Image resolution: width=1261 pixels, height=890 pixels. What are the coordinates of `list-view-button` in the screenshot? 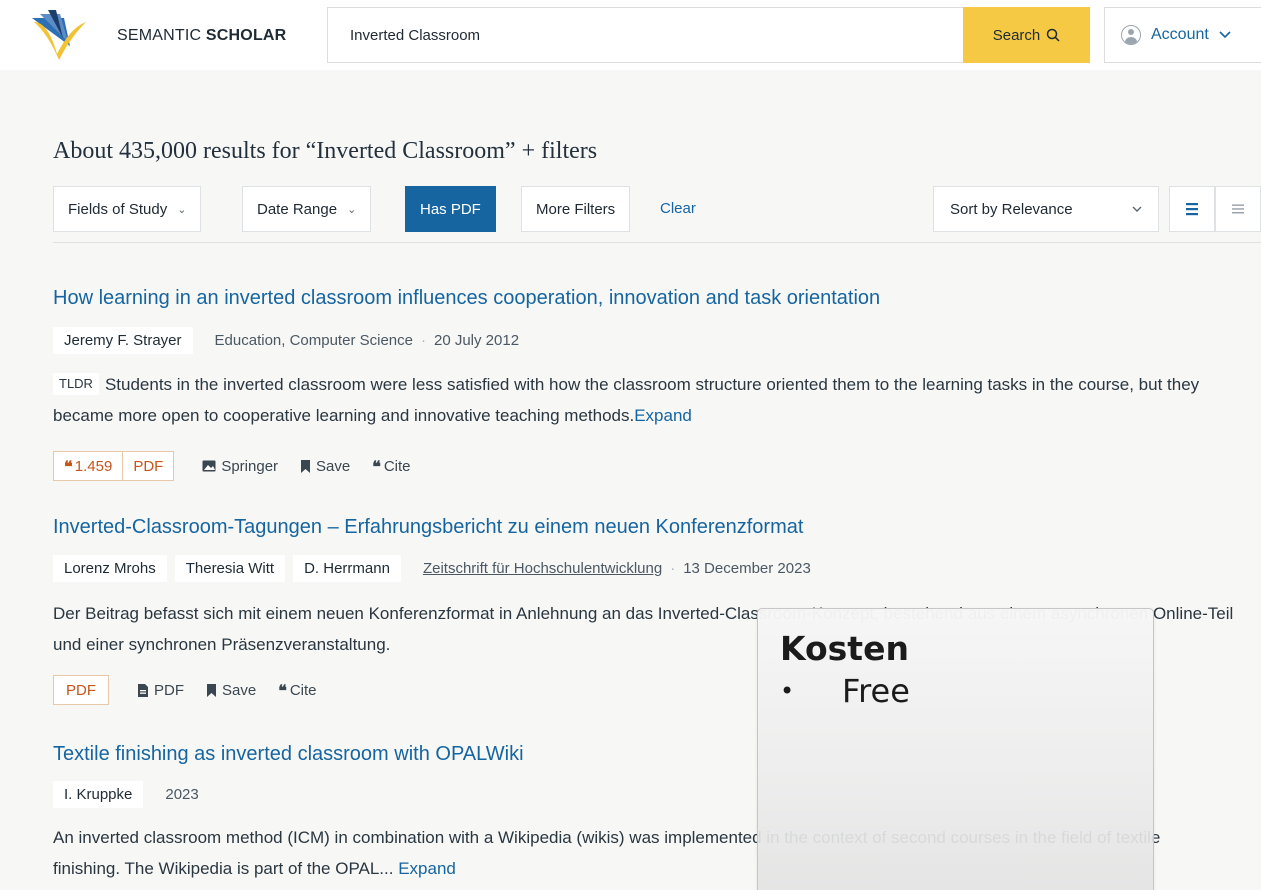 It's located at (1192, 209).